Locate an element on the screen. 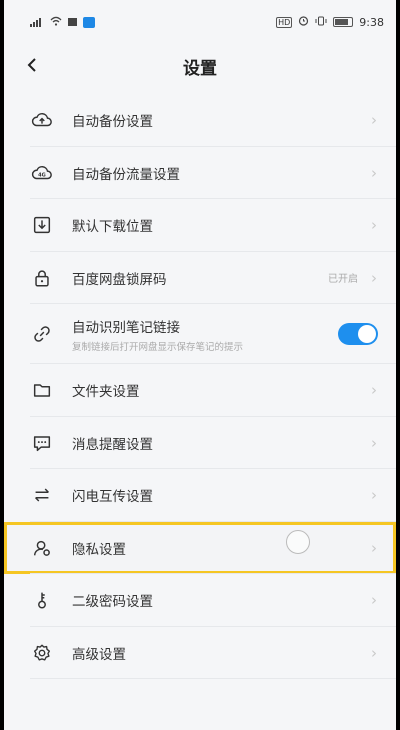 The image size is (400, 730). wifi-icon is located at coordinates (56, 22).